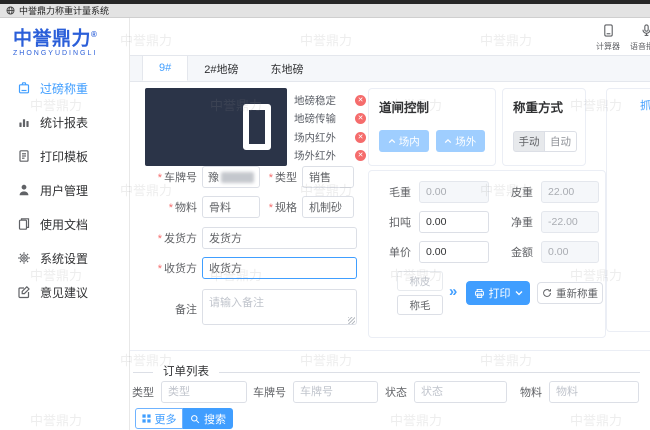 Image resolution: width=650 pixels, height=430 pixels. I want to click on filter-material-label: 物料, so click(531, 393).